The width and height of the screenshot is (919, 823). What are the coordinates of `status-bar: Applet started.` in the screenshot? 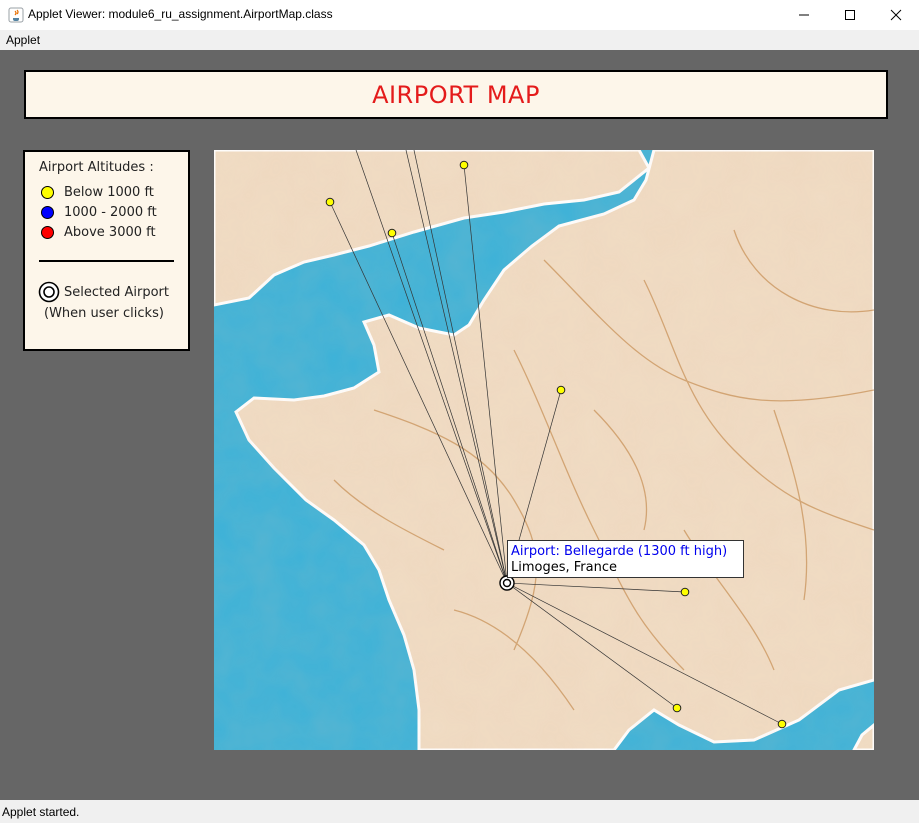 It's located at (459, 811).